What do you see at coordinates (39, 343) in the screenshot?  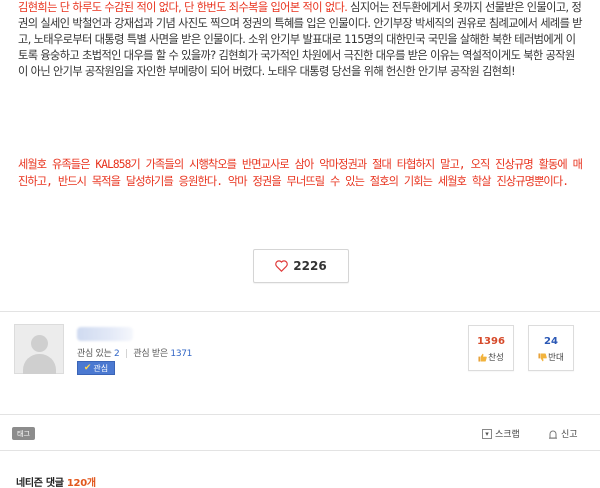 I see `avatar-head-shape` at bounding box center [39, 343].